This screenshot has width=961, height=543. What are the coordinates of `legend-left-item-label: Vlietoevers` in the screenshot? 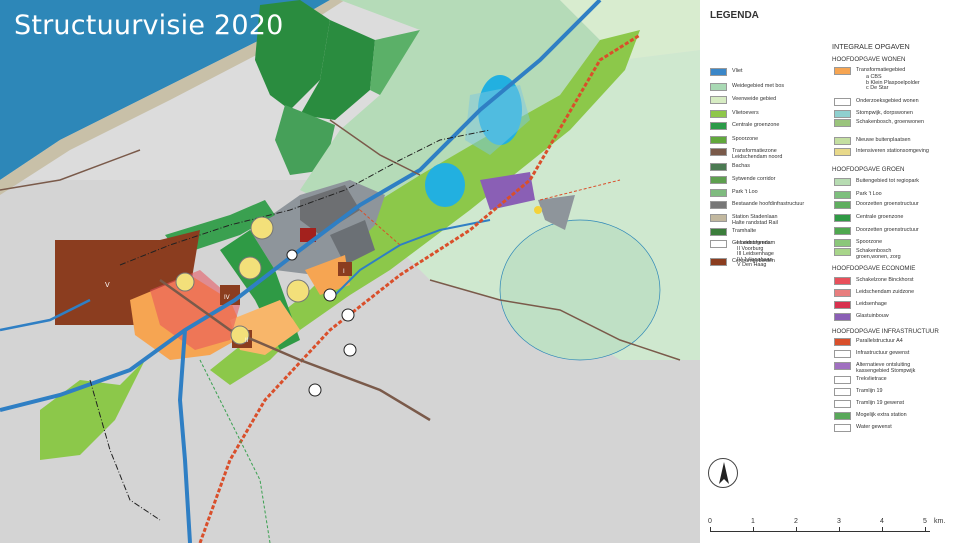 It's located at (745, 113).